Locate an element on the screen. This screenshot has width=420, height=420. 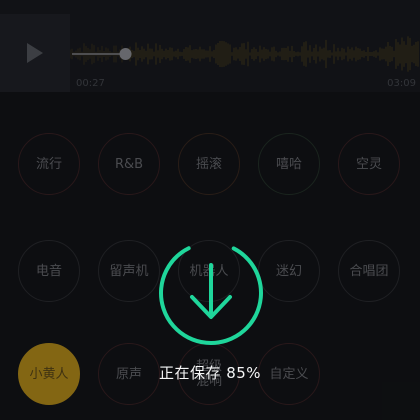
download-arrow-icon is located at coordinates (211, 291).